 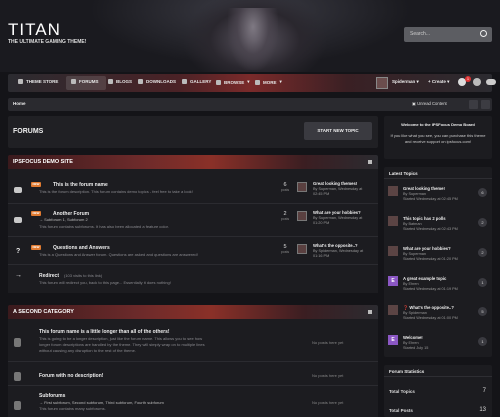 I want to click on facebook-icon, so click(x=473, y=104).